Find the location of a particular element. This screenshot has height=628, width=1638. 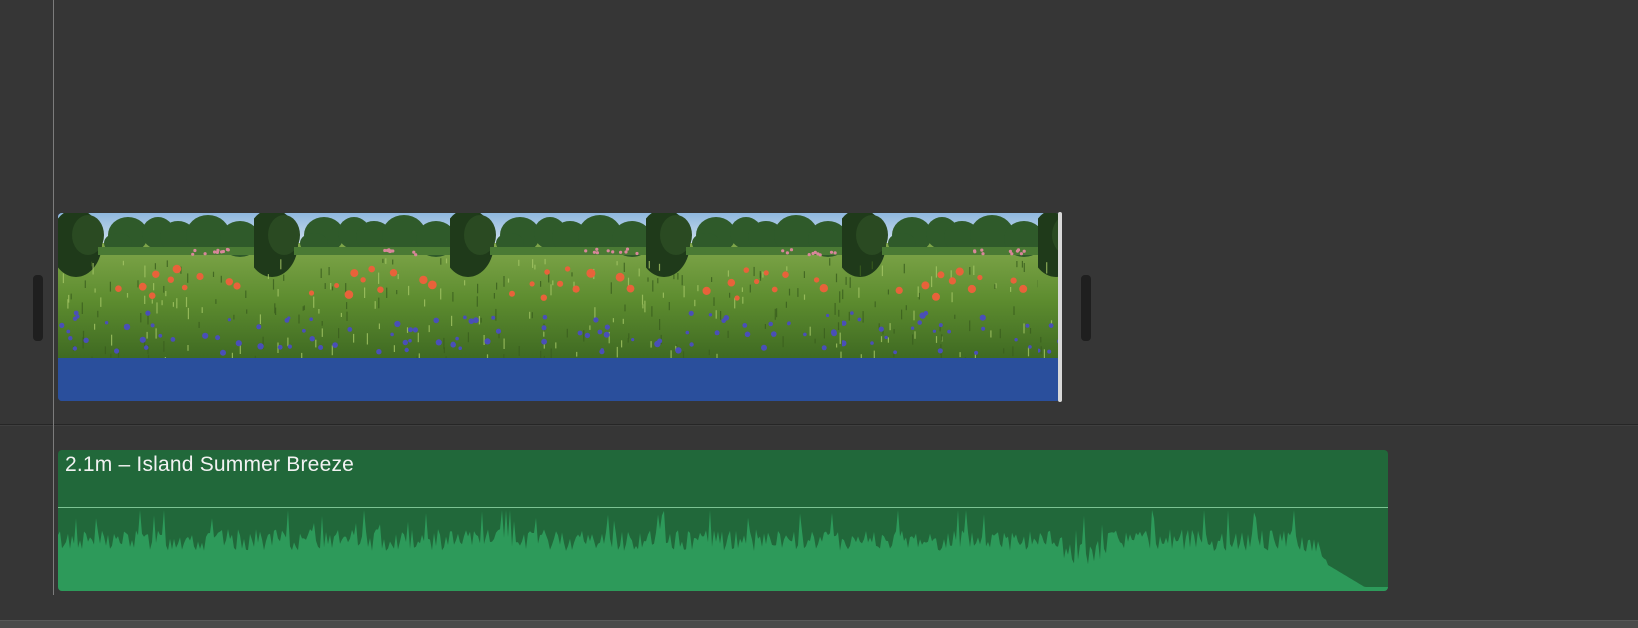

playhead is located at coordinates (53, 297).